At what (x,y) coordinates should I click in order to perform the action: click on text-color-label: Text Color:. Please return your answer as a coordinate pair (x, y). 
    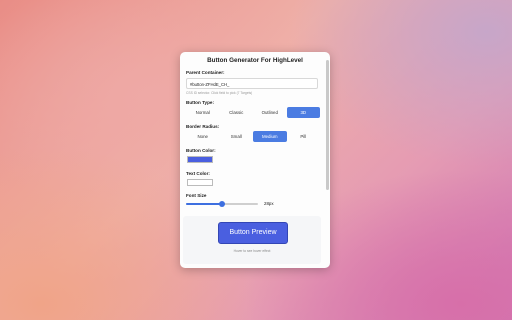
    Looking at the image, I should click on (198, 173).